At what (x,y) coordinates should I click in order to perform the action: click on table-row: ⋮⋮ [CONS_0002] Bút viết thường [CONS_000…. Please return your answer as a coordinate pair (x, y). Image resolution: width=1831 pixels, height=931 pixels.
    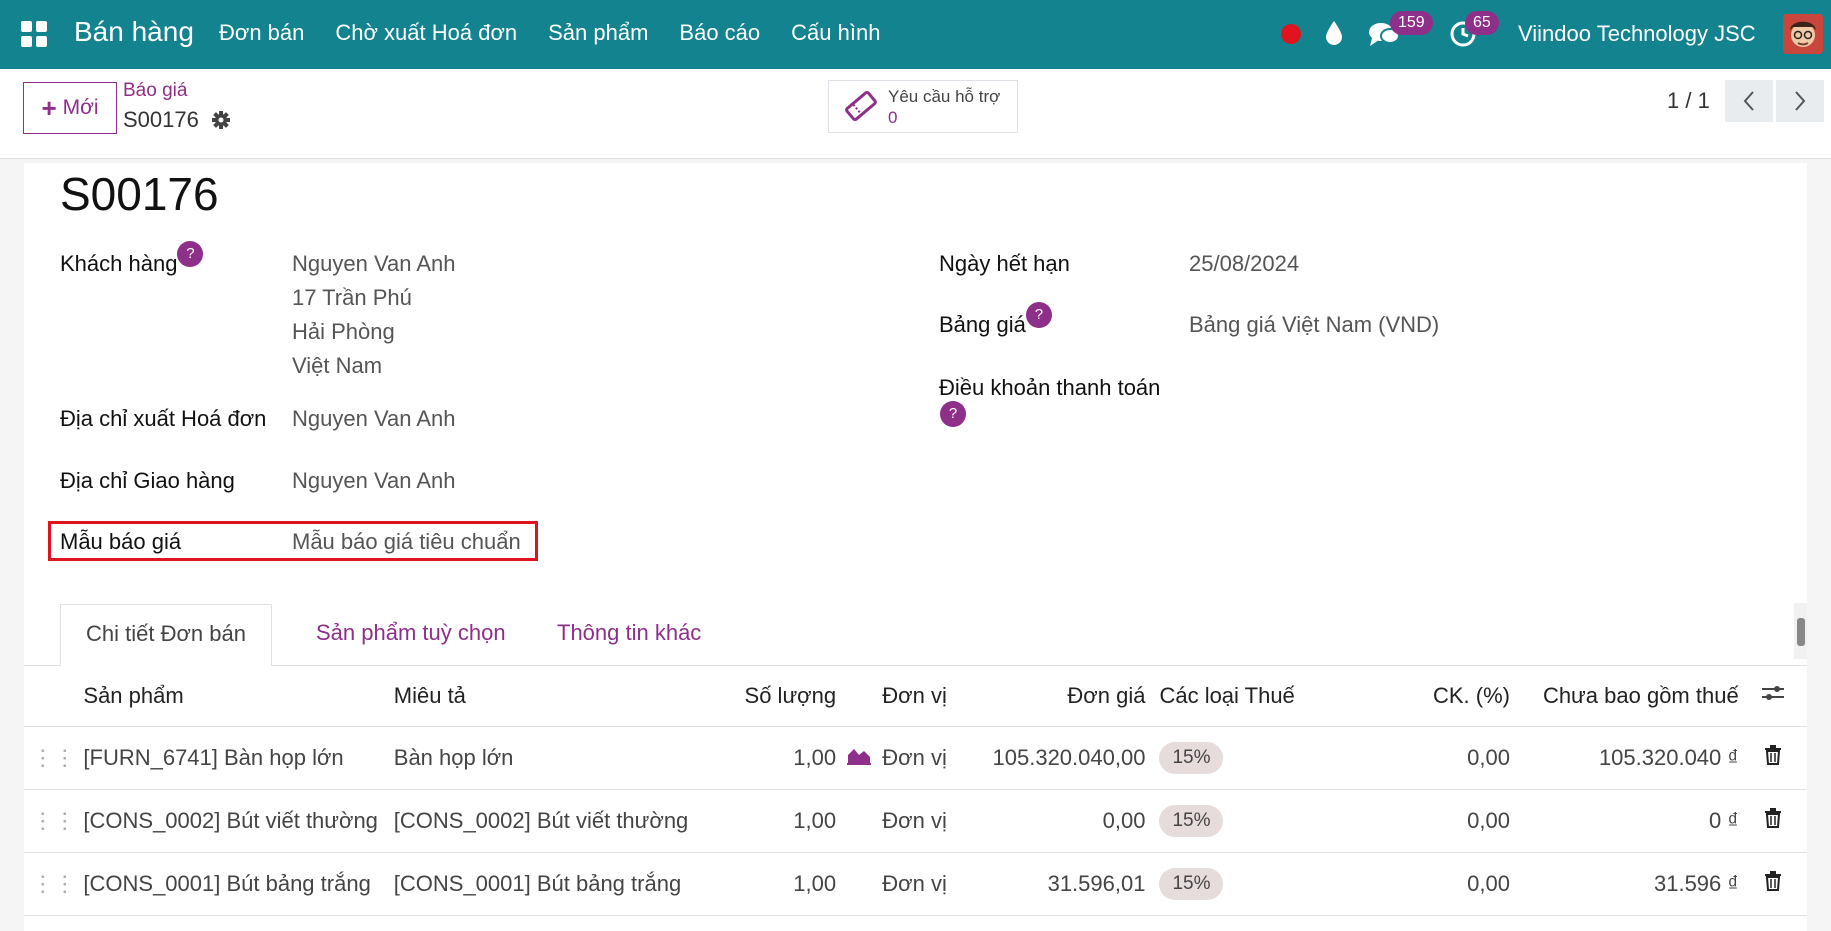
    Looking at the image, I should click on (915, 821).